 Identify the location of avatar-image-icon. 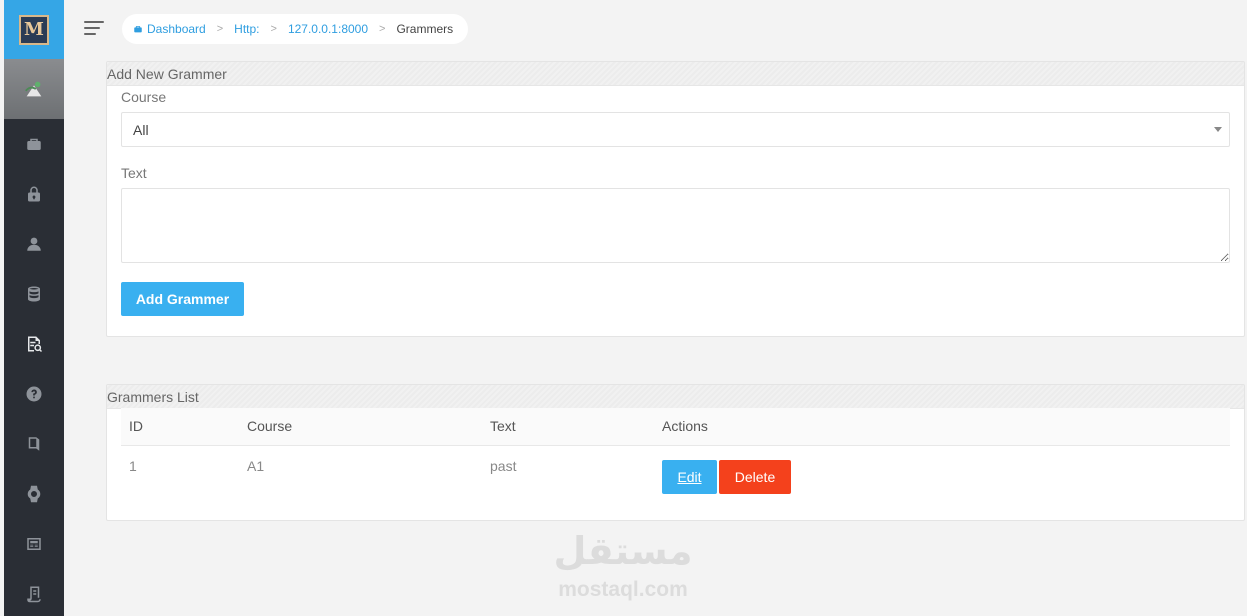
(33, 89).